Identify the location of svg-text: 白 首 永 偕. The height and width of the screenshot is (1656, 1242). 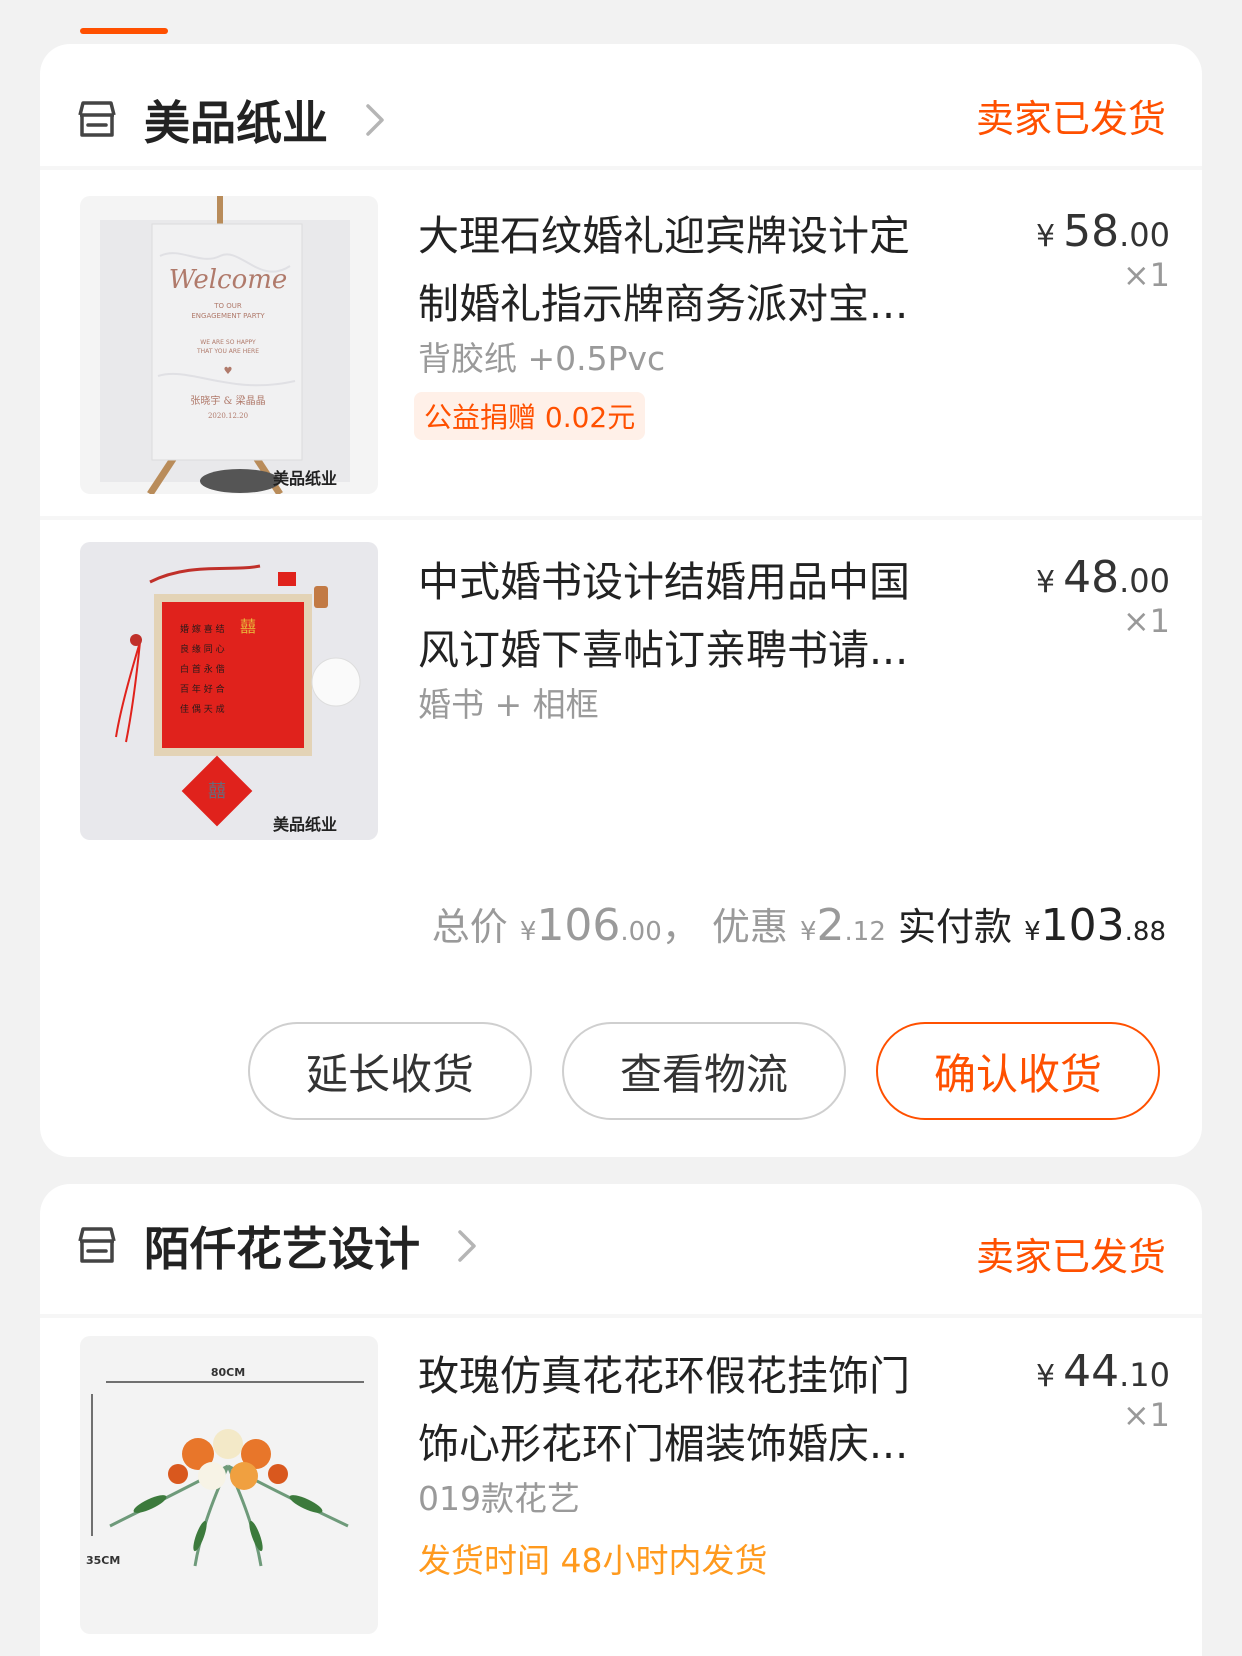
(202, 669).